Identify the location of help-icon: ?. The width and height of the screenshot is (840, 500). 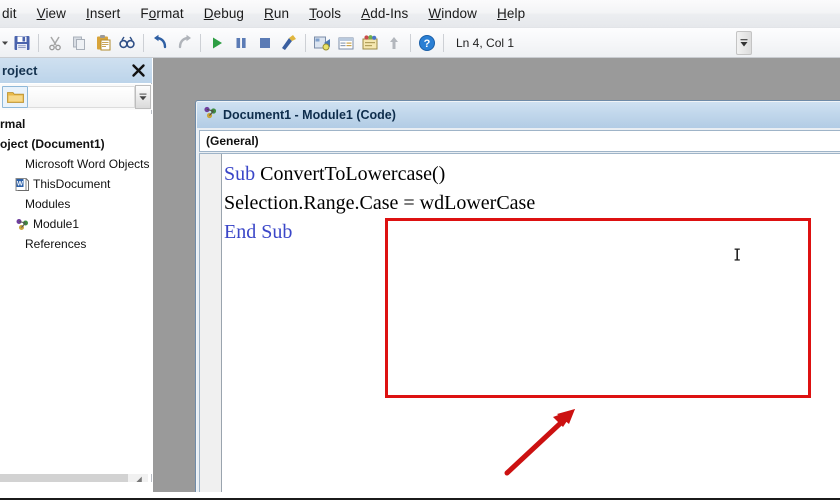
(427, 43).